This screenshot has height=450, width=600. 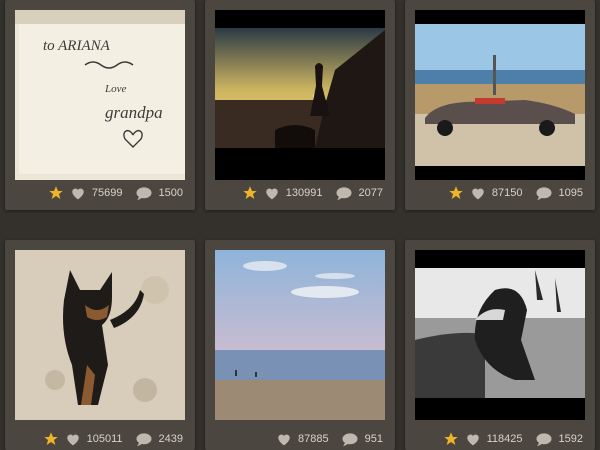 I want to click on photo-card-6: 118425 1592, so click(x=500, y=345).